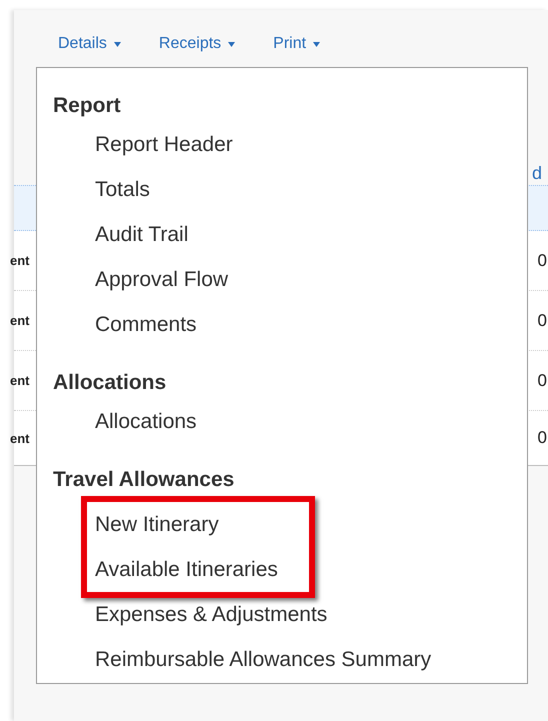  I want to click on menu-item: Totals, so click(311, 189).